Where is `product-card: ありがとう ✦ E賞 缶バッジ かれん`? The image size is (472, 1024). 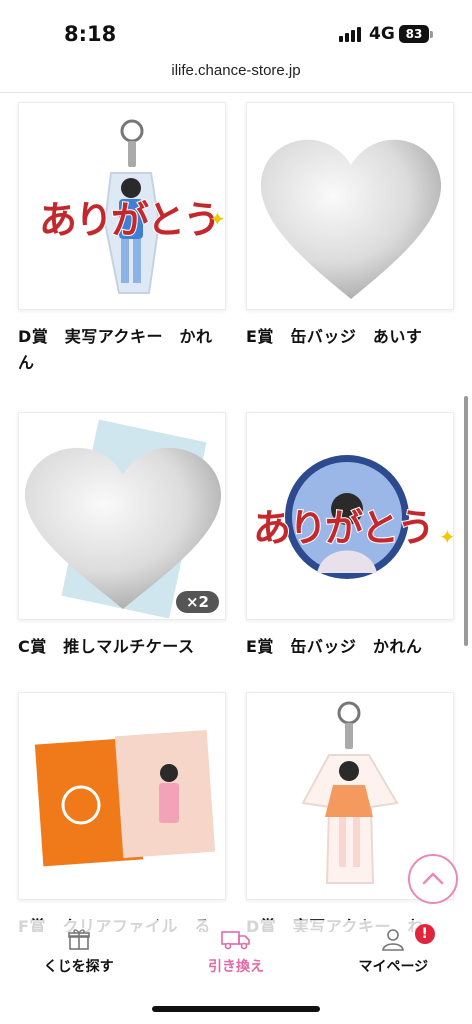 product-card: ありがとう ✦ E賞 缶バッジ かれん is located at coordinates (350, 536).